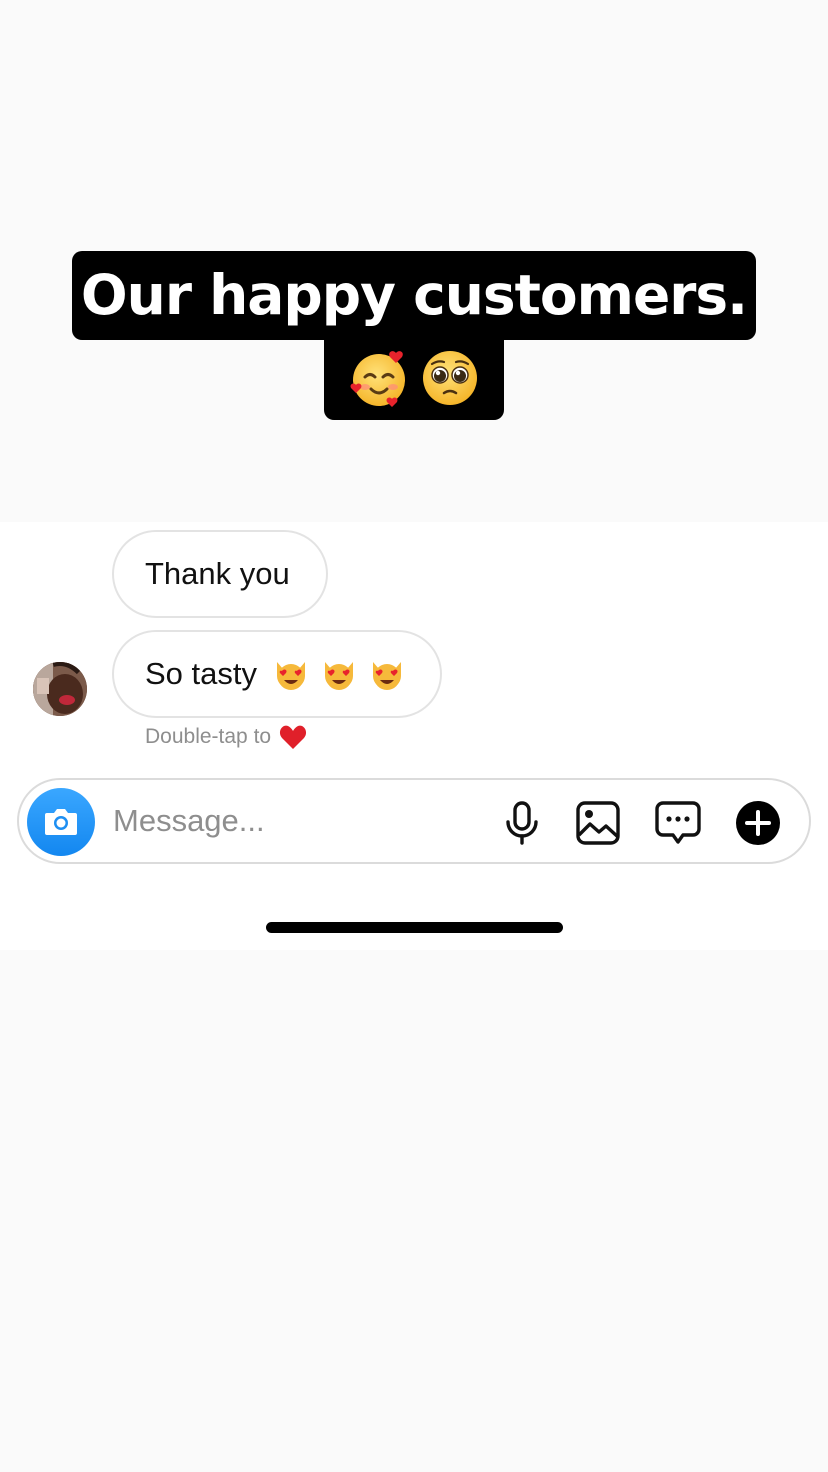 The width and height of the screenshot is (828, 1472). I want to click on microphone-button, so click(522, 823).